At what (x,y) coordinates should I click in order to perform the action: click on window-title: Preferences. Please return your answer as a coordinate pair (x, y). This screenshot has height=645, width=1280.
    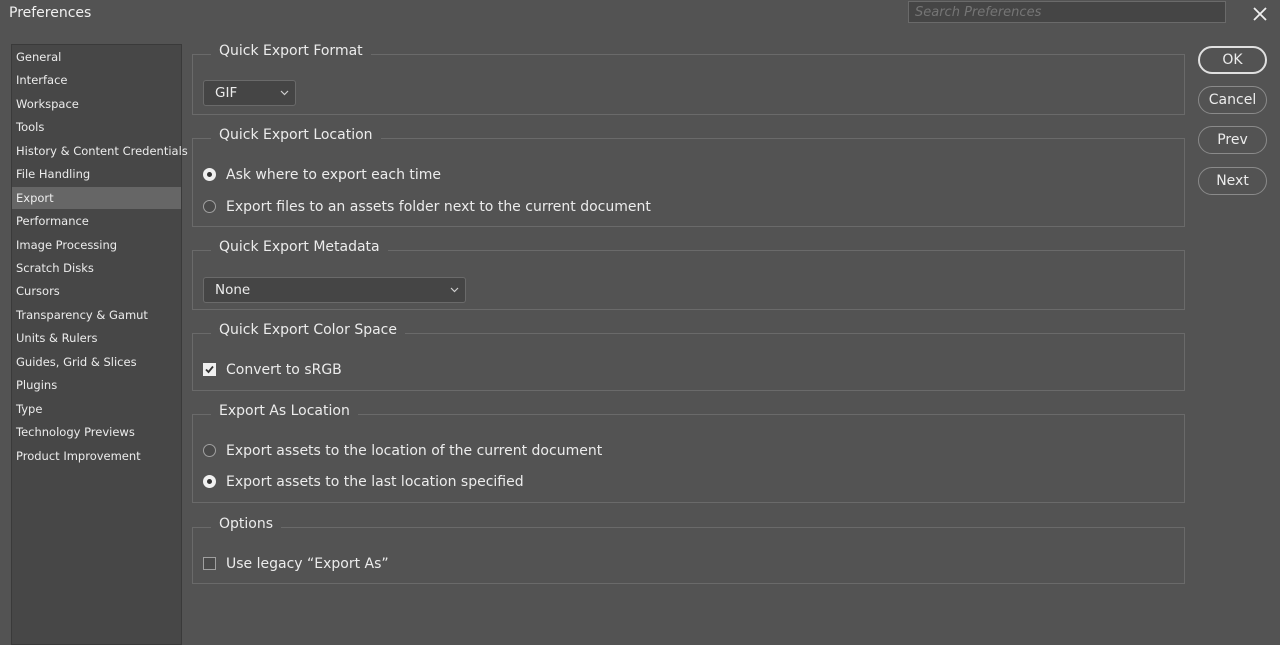
    Looking at the image, I should click on (50, 13).